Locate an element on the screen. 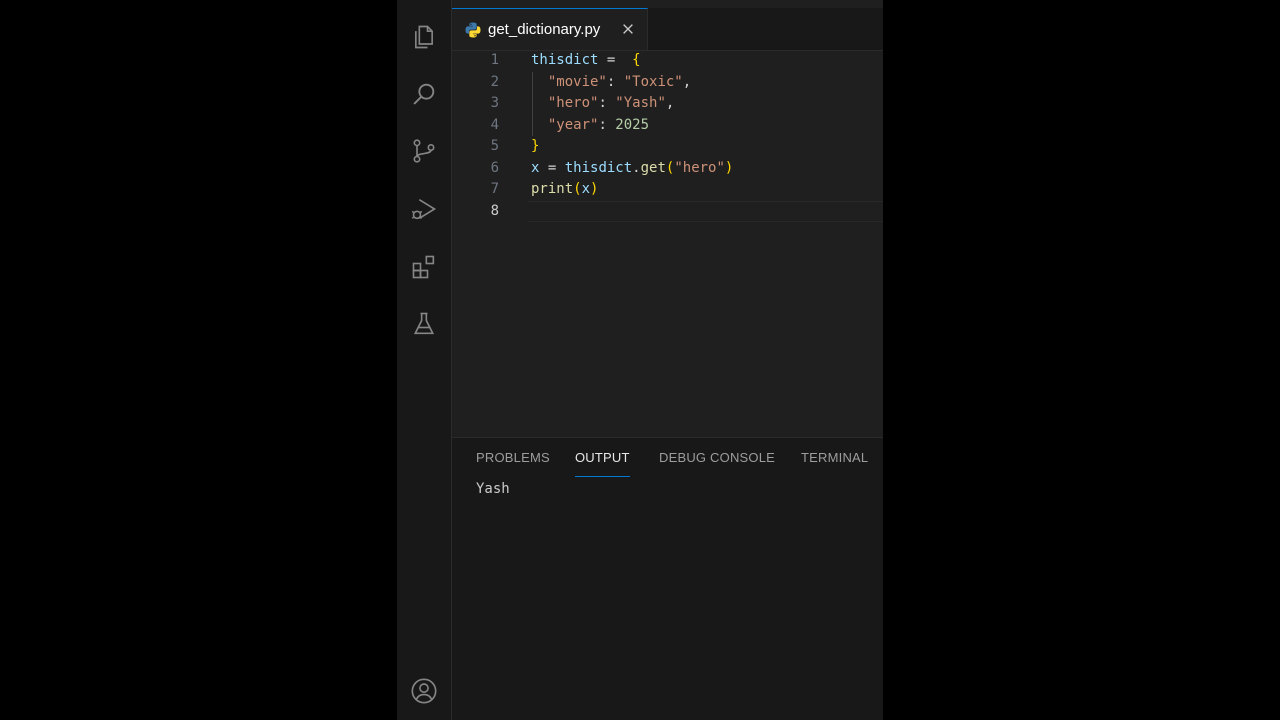  code-token: 2025 is located at coordinates (632, 124).